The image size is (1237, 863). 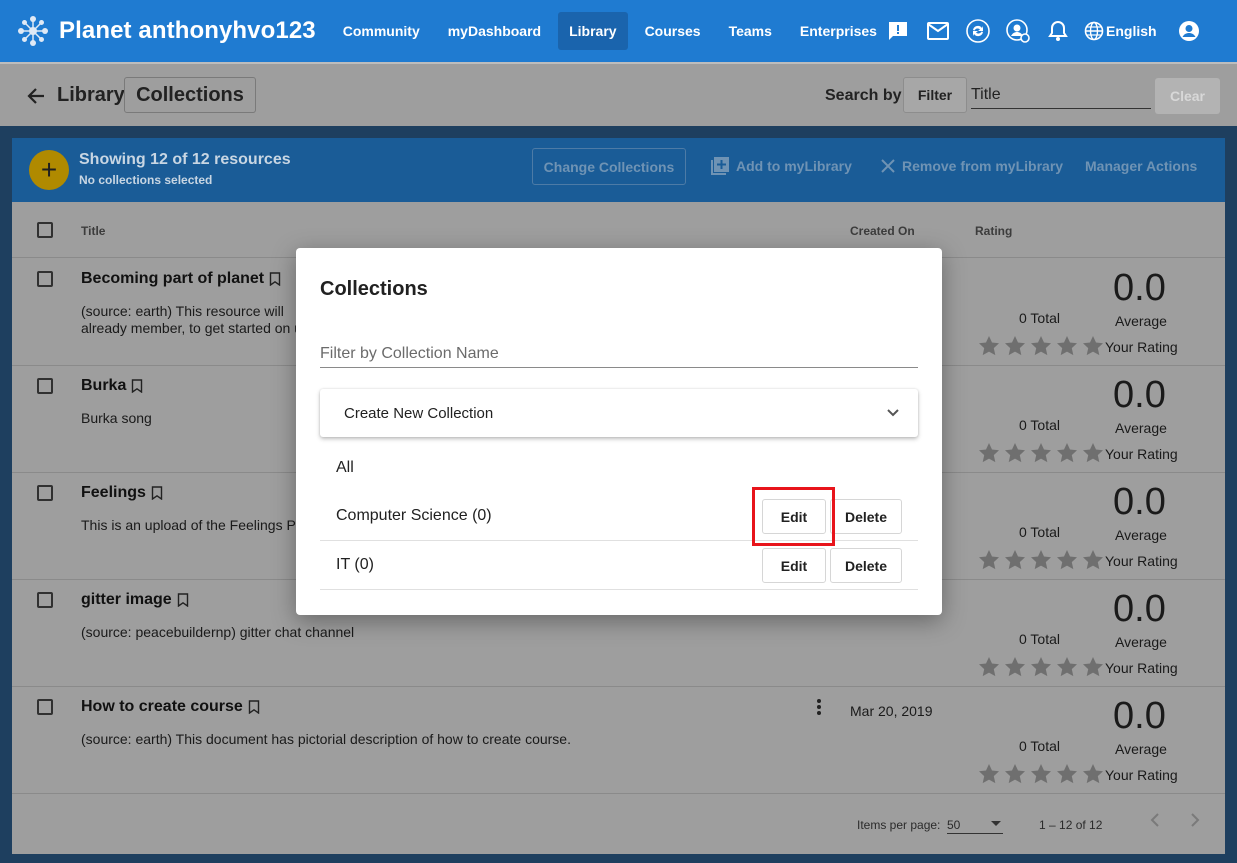 I want to click on nav-library: Library, so click(x=593, y=31).